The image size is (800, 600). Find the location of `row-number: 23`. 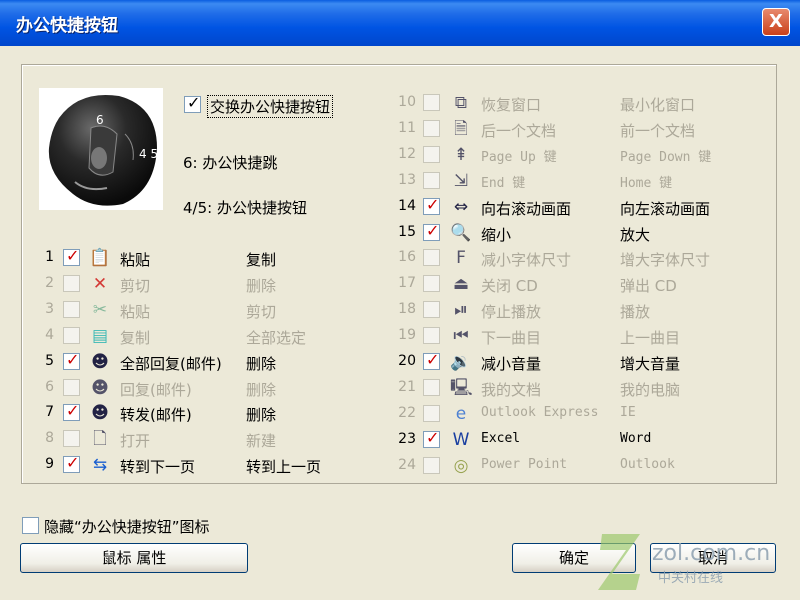

row-number: 23 is located at coordinates (407, 438).